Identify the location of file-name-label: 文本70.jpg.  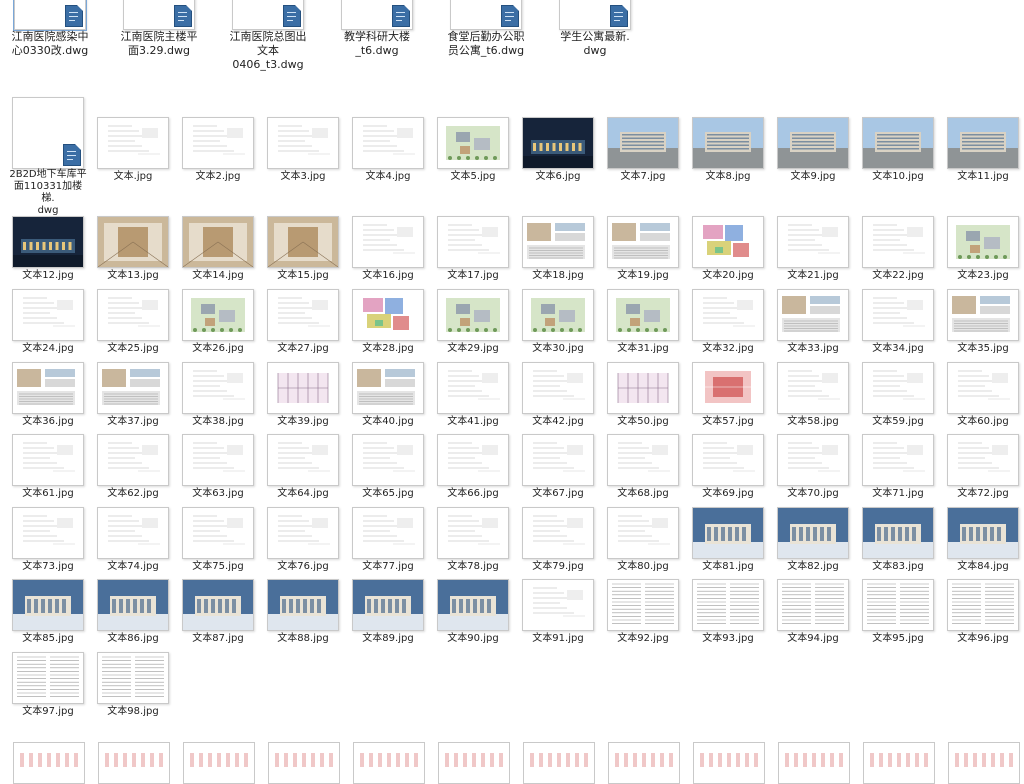
(813, 493).